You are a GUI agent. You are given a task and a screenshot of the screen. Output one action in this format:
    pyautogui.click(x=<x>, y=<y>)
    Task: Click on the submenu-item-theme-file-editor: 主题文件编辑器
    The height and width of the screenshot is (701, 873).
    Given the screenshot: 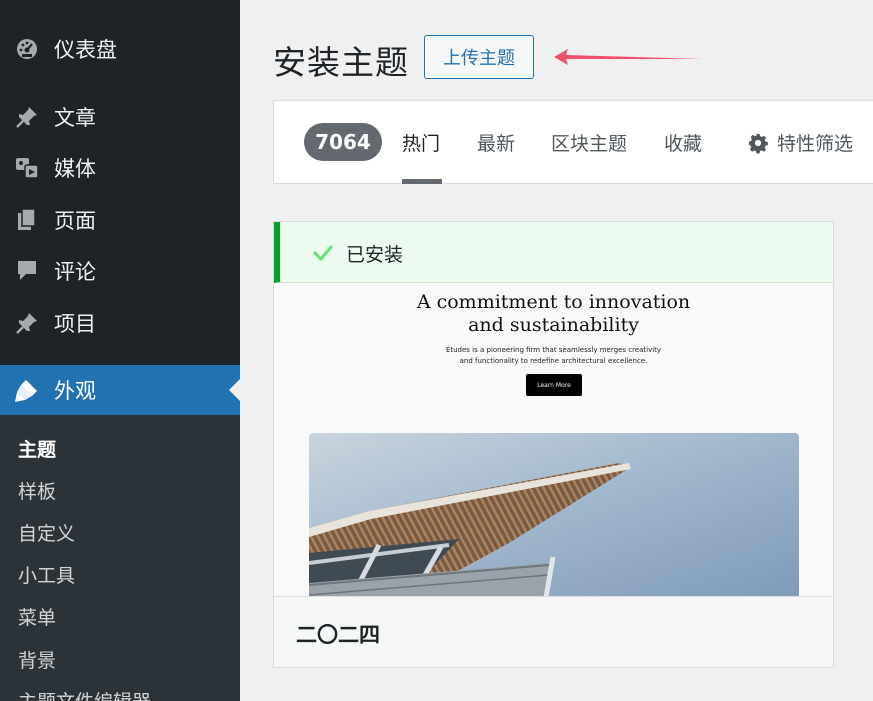 What is the action you would take?
    pyautogui.click(x=84, y=694)
    